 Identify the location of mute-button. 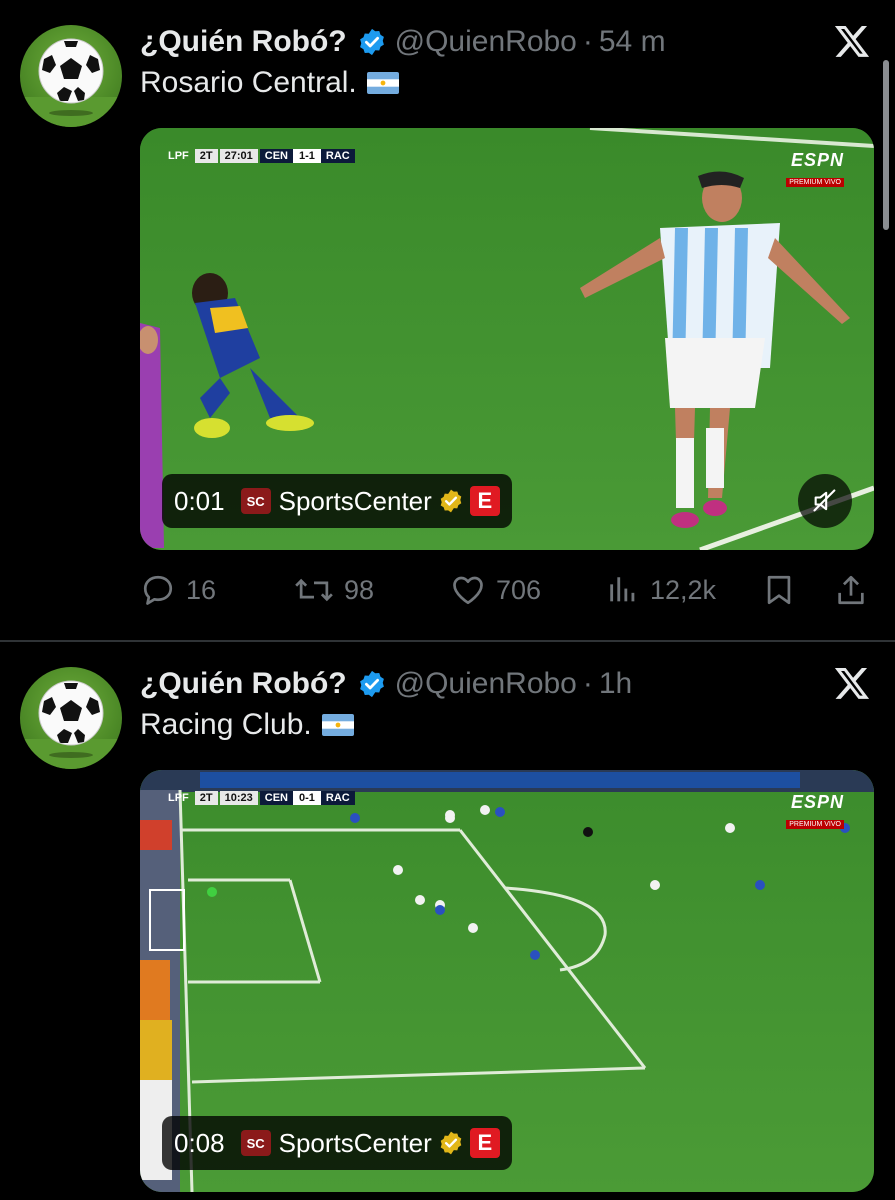
(825, 501).